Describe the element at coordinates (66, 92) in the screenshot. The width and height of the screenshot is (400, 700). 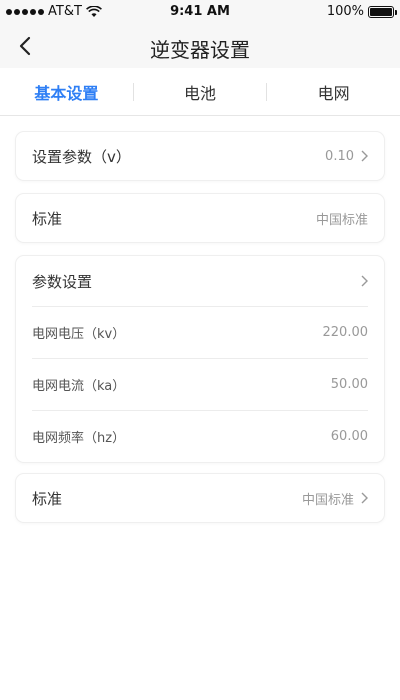
I see `tab-basic-settings: 基本设置` at that location.